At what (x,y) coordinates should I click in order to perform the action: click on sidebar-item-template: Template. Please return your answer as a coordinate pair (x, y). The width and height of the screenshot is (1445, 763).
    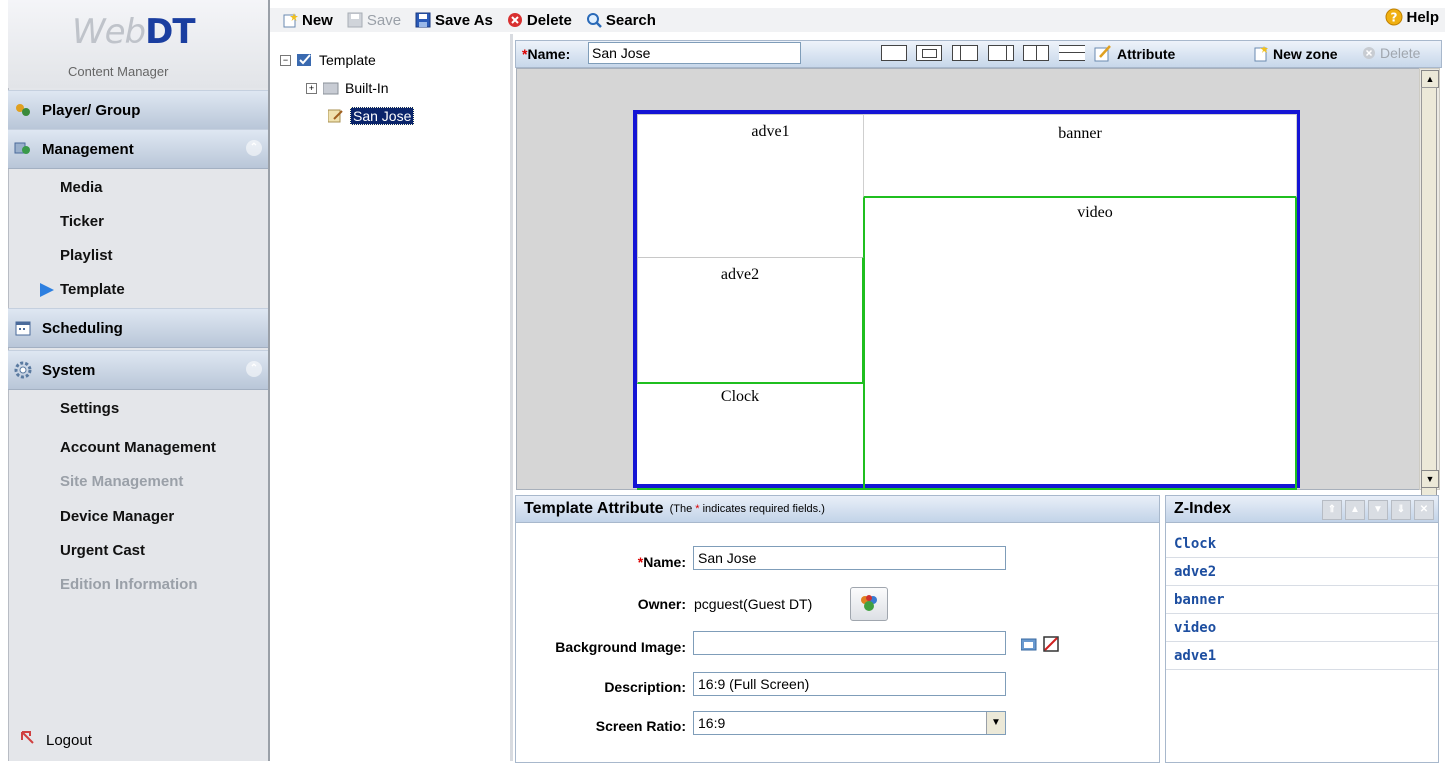
    Looking at the image, I should click on (92, 289).